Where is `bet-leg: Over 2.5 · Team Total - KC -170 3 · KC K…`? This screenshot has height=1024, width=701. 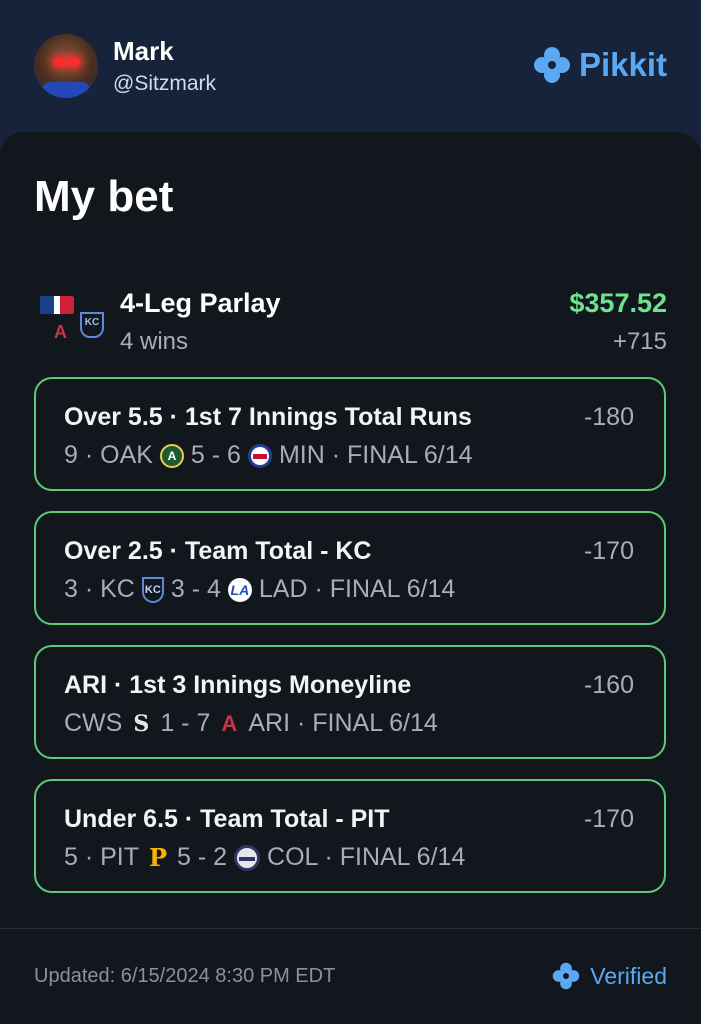
bet-leg: Over 2.5 · Team Total - KC -170 3 · KC K… is located at coordinates (350, 568).